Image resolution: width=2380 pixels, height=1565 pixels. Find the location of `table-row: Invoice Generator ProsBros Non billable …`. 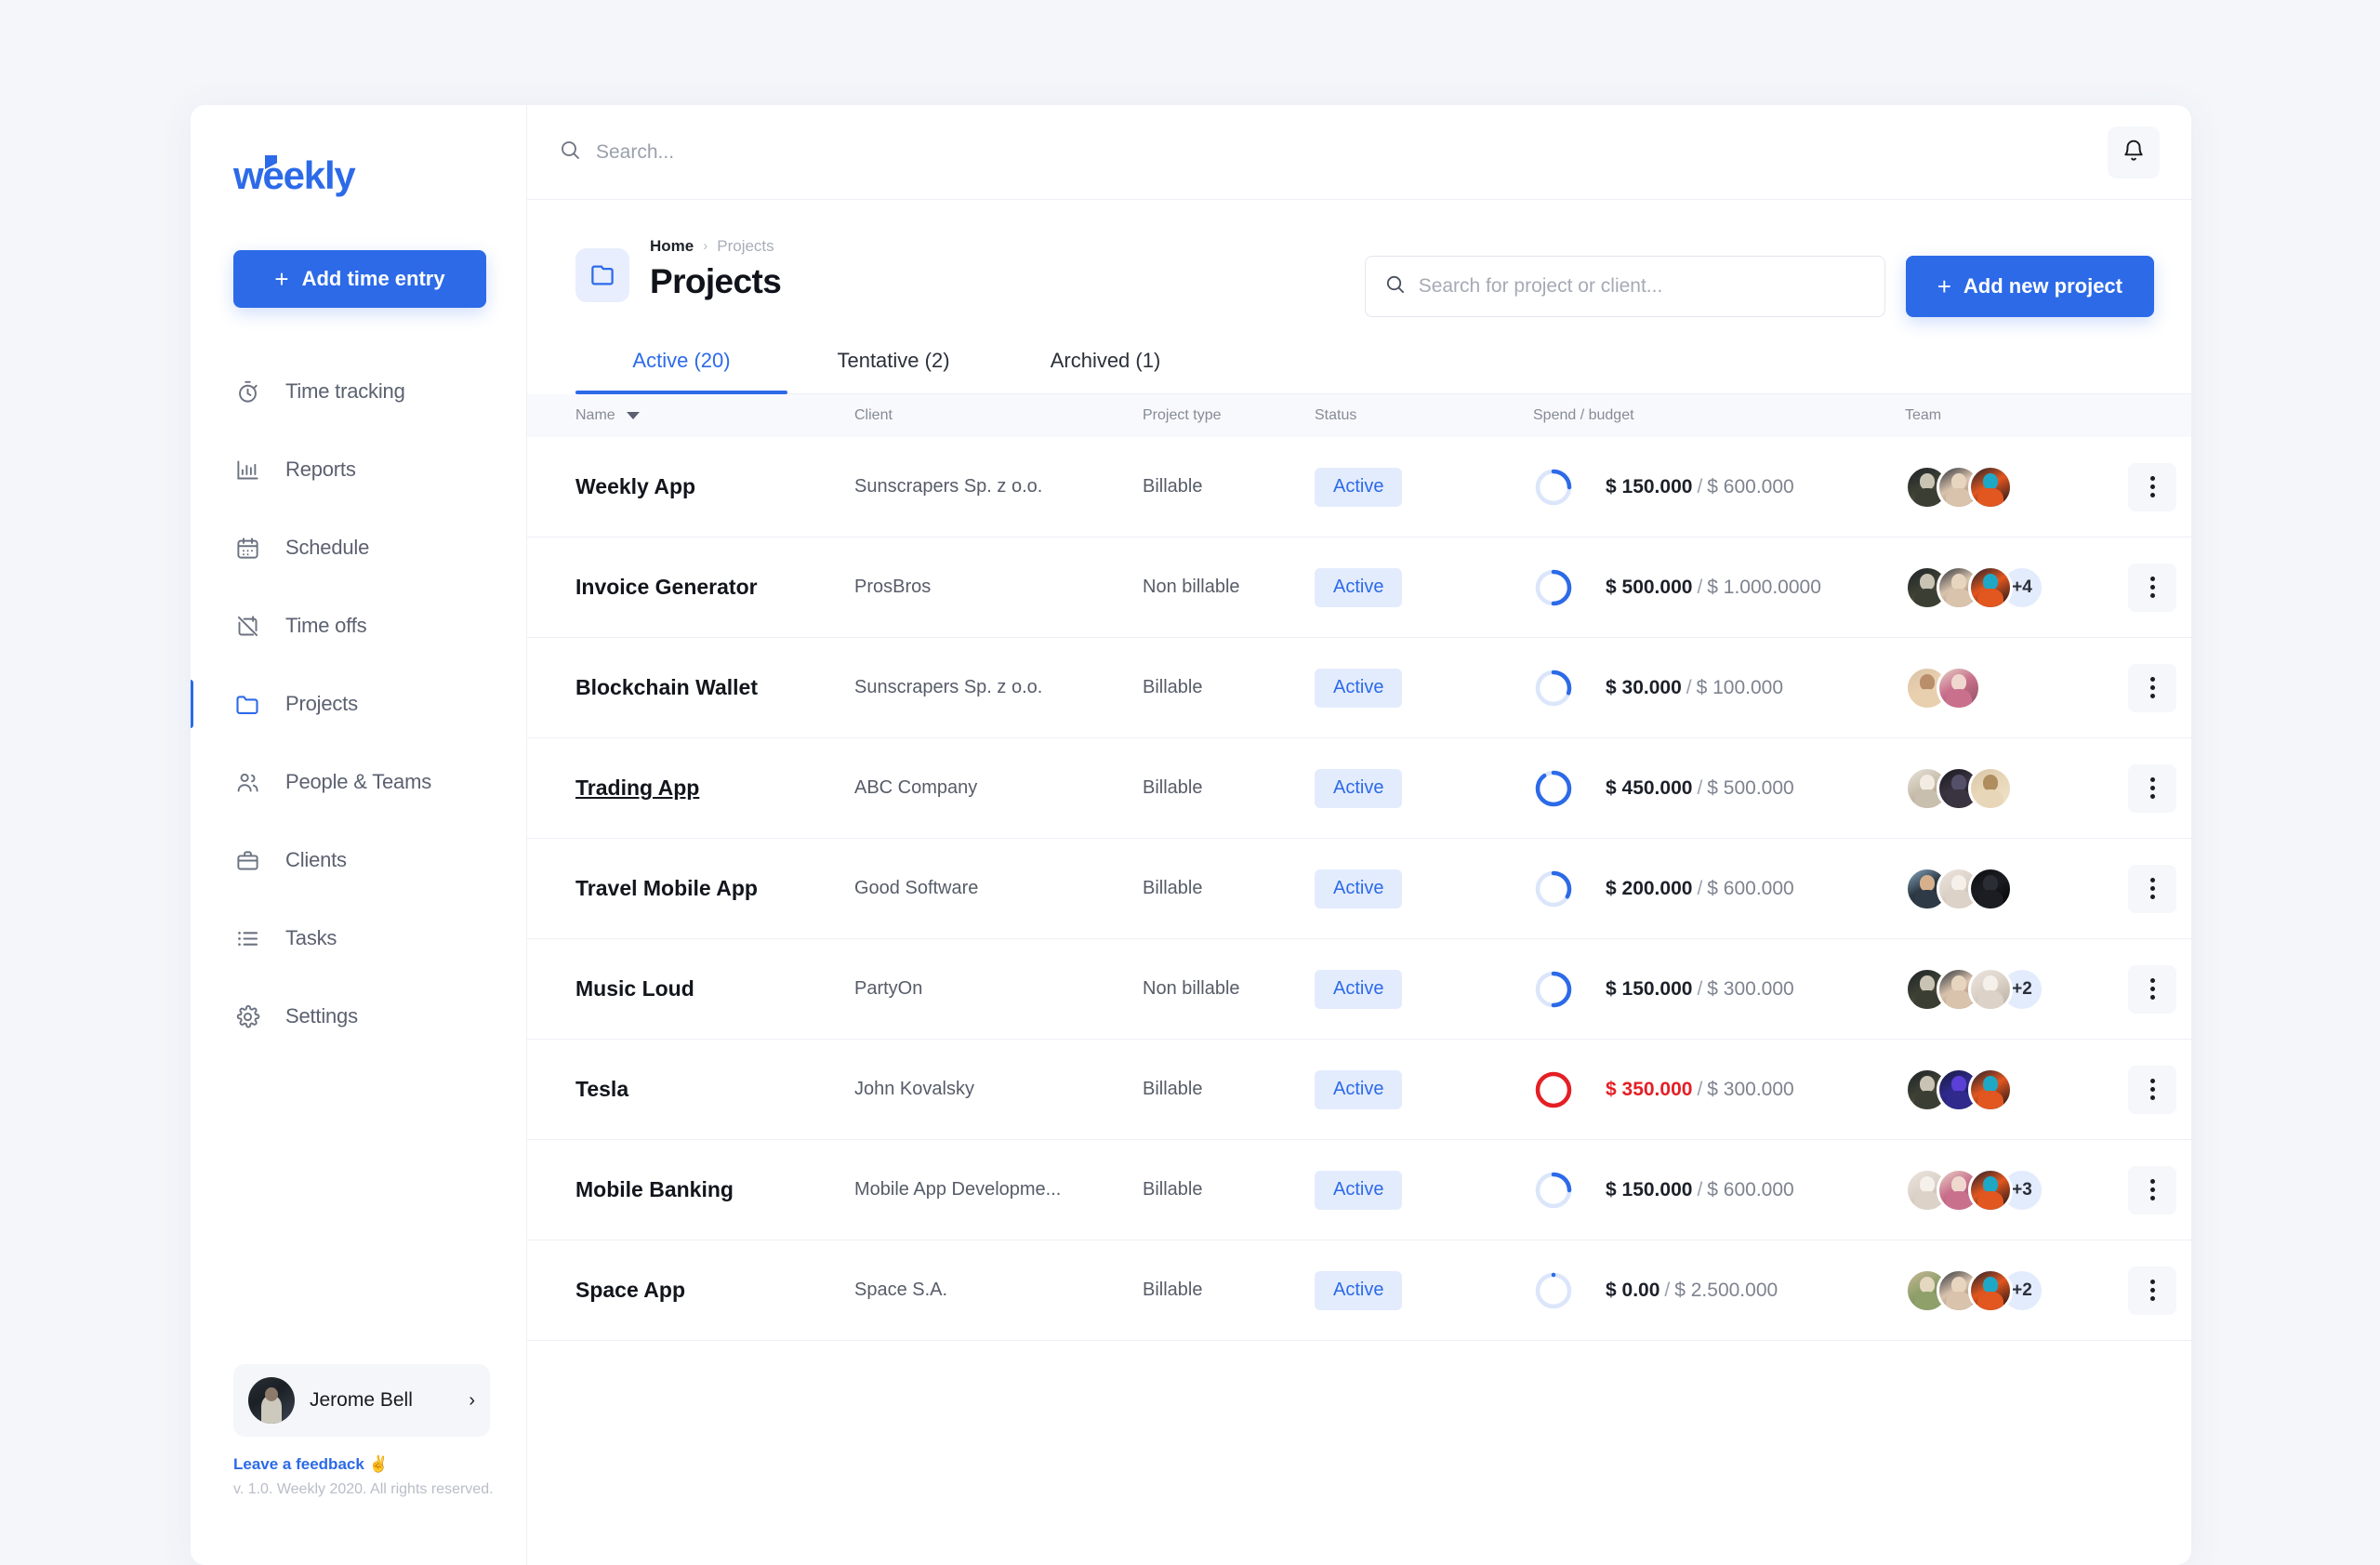

table-row: Invoice Generator ProsBros Non billable … is located at coordinates (1359, 587).